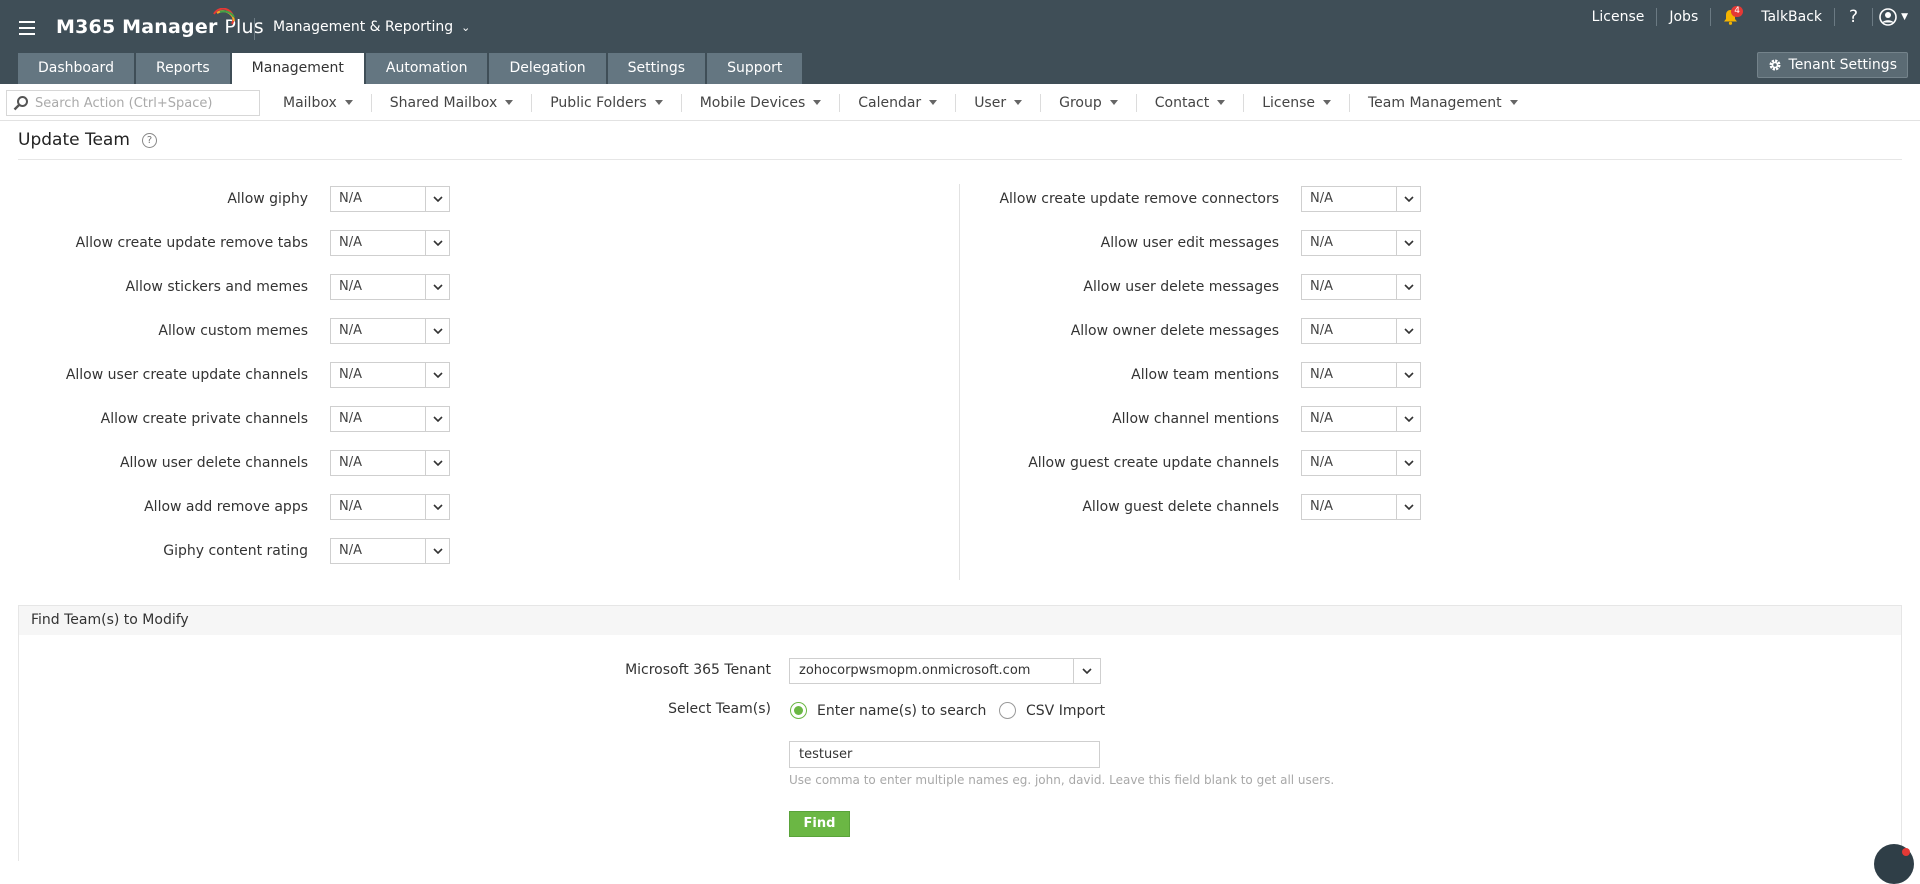 Image resolution: width=1920 pixels, height=884 pixels. I want to click on menu-label: Contact, so click(1182, 102).